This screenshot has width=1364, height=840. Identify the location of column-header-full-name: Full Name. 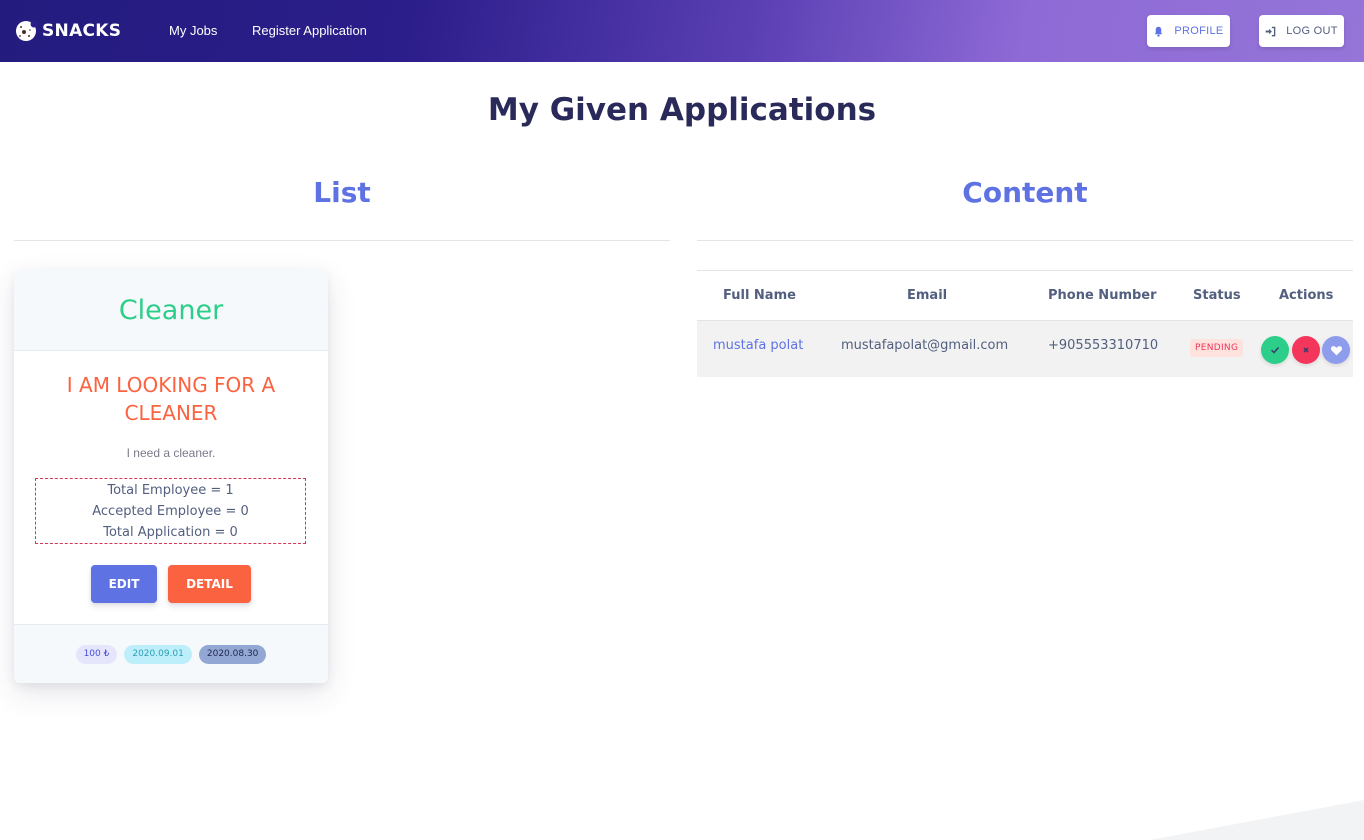
(759, 295).